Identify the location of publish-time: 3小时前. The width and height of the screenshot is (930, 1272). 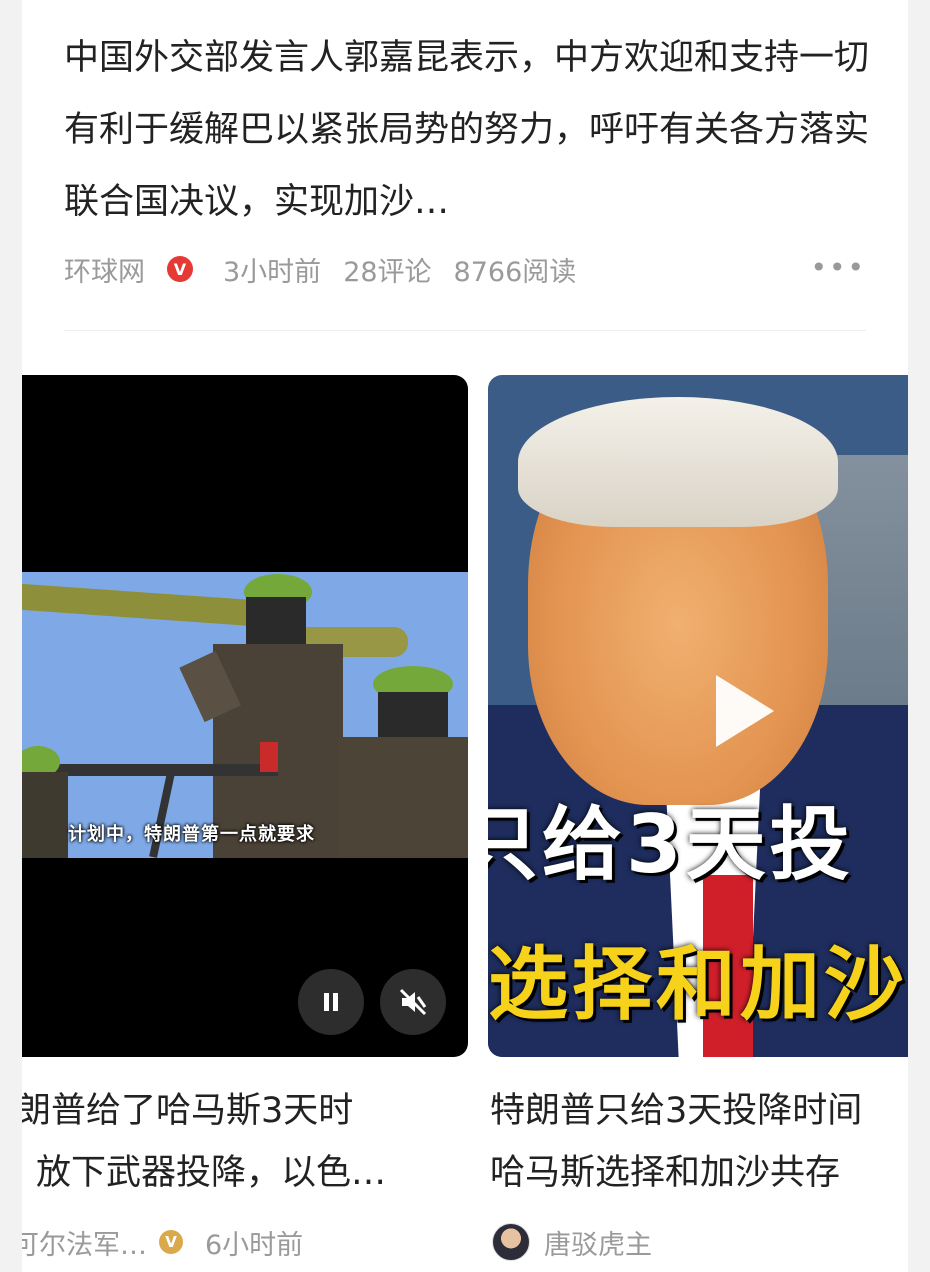
(272, 272).